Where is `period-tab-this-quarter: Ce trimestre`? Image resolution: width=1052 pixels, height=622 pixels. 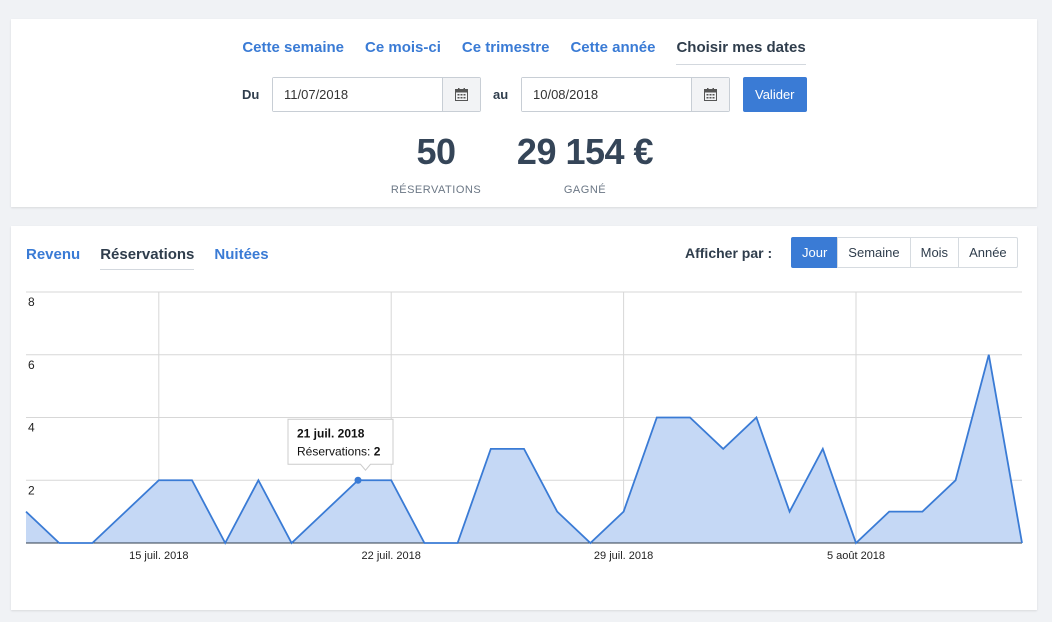
period-tab-this-quarter: Ce trimestre is located at coordinates (506, 52).